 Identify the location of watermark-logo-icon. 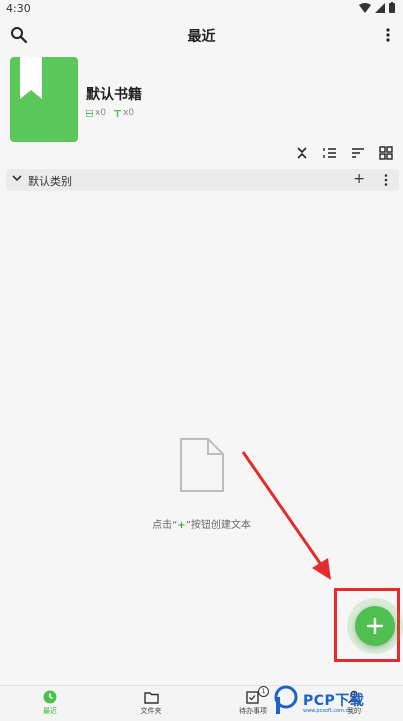
(286, 699).